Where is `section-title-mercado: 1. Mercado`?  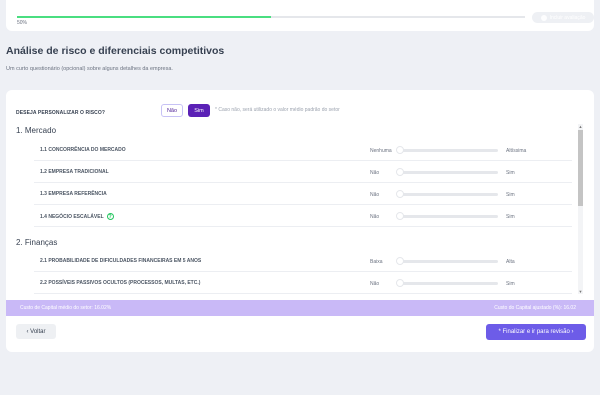
section-title-mercado: 1. Mercado is located at coordinates (36, 130).